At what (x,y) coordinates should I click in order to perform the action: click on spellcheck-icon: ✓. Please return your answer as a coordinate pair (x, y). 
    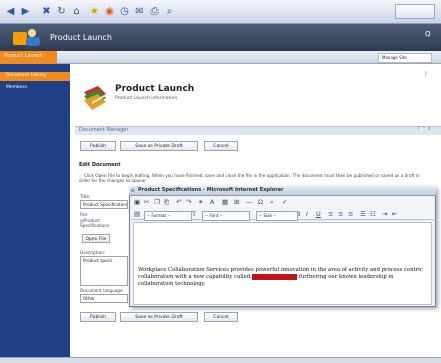
    Looking at the image, I should click on (284, 202).